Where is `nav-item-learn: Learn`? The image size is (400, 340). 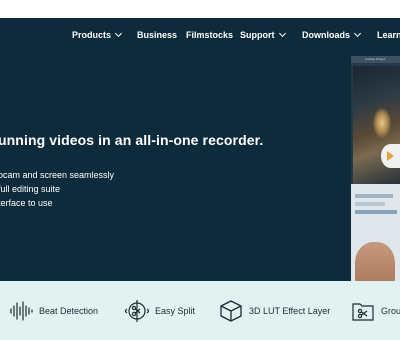
nav-item-learn: Learn is located at coordinates (388, 35).